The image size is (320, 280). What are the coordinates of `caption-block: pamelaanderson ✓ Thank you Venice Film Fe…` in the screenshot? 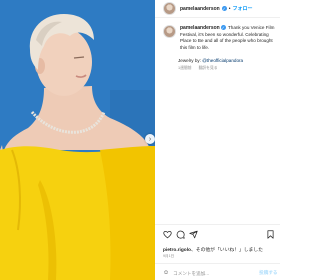 It's located at (221, 48).